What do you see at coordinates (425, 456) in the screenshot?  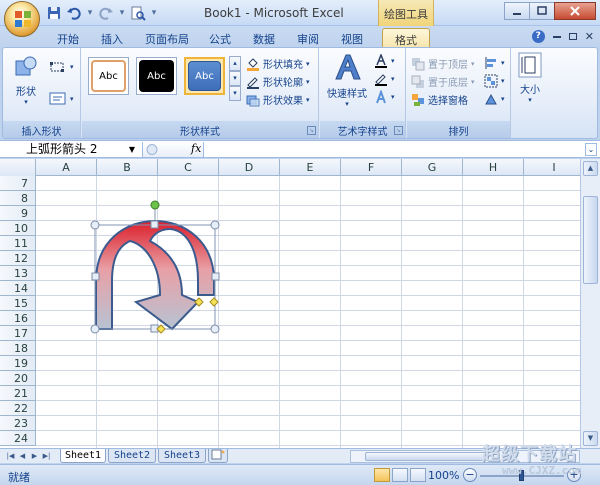 I see `horizontal-scroll-thumb` at bounding box center [425, 456].